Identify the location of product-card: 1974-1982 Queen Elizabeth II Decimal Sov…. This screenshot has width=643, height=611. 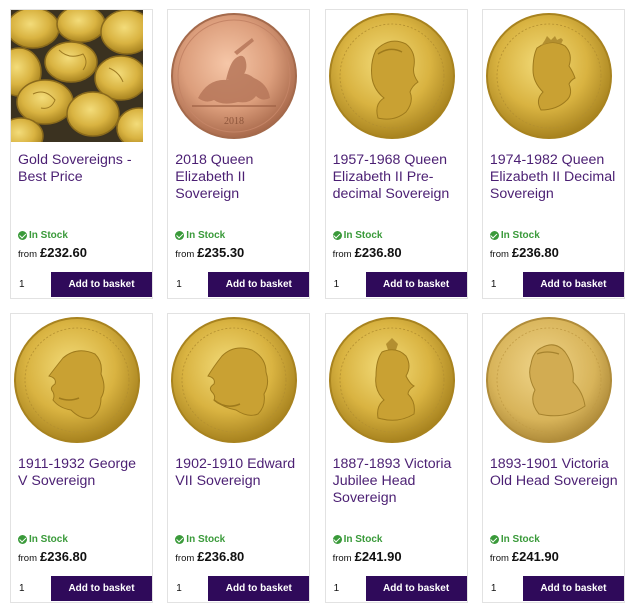
(553, 154).